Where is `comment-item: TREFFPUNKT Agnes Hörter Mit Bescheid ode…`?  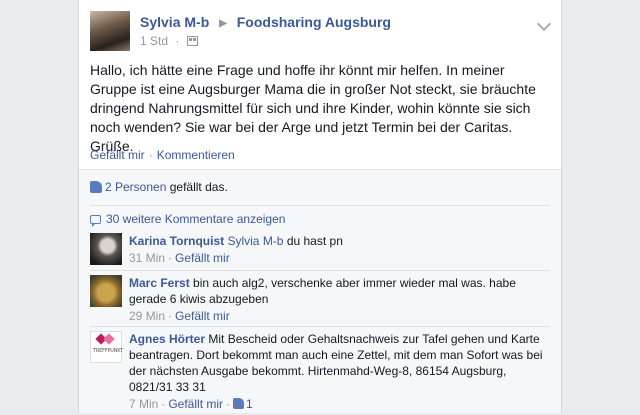
comment-item: TREFFPUNKT Agnes Hörter Mit Bescheid ode… is located at coordinates (320, 373).